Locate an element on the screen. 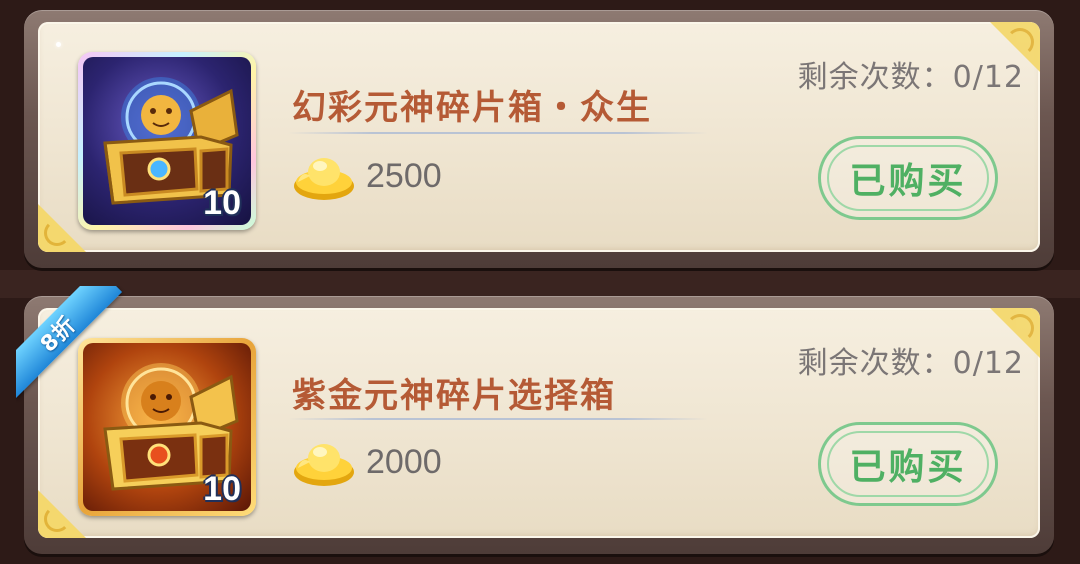  price-value: 2500 is located at coordinates (404, 175).